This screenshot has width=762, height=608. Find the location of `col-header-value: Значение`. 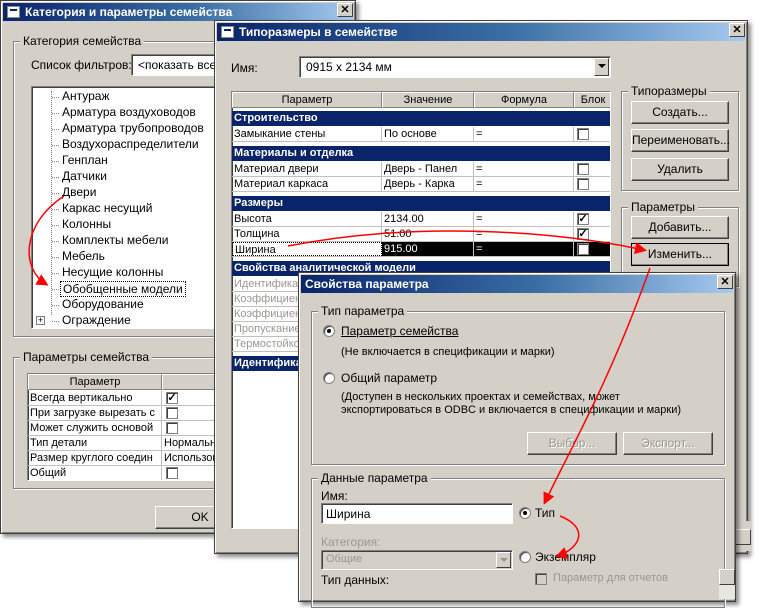

col-header-value: Значение is located at coordinates (428, 100).